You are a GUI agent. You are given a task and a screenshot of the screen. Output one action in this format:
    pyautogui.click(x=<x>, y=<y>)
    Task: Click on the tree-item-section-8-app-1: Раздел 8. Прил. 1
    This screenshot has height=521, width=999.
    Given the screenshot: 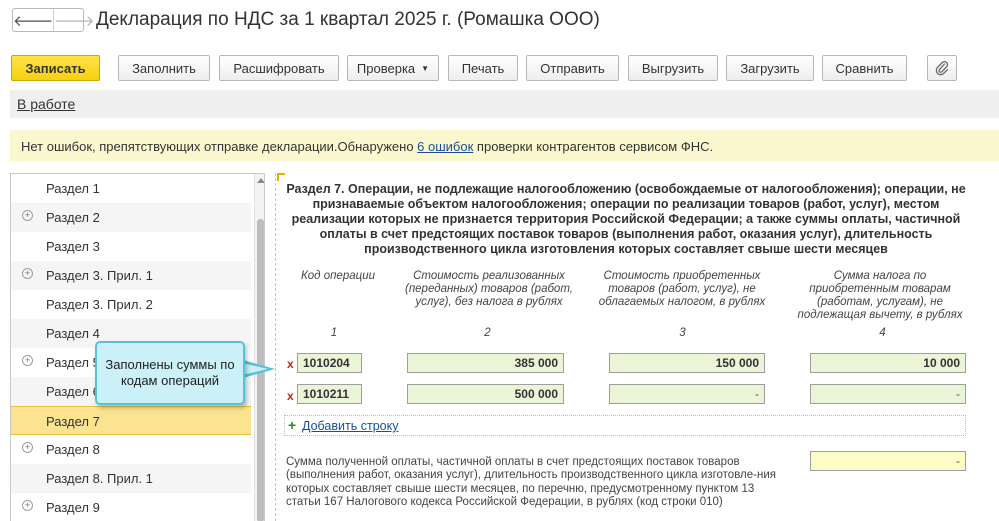 What is the action you would take?
    pyautogui.click(x=131, y=478)
    